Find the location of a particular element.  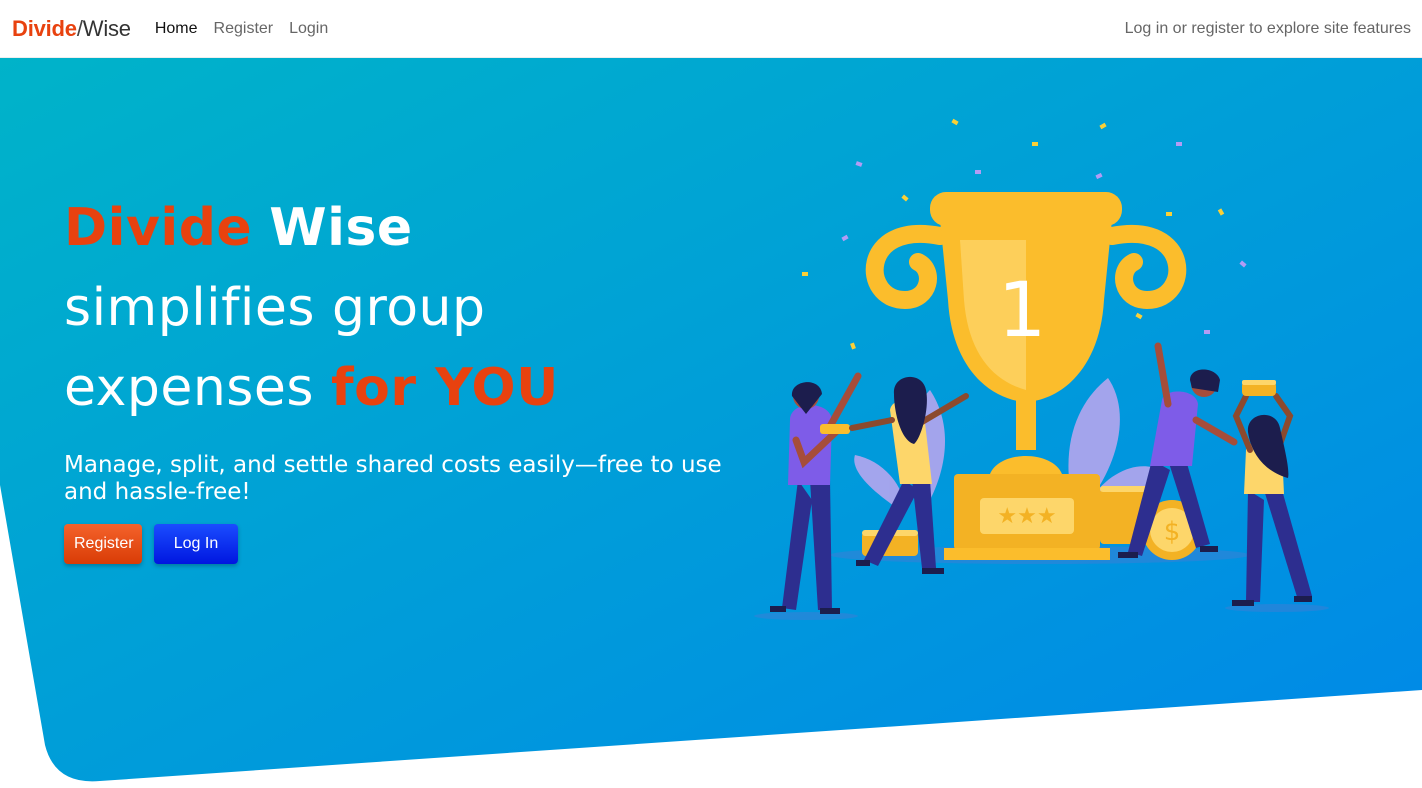

brand-wise: Wise is located at coordinates (106, 28).